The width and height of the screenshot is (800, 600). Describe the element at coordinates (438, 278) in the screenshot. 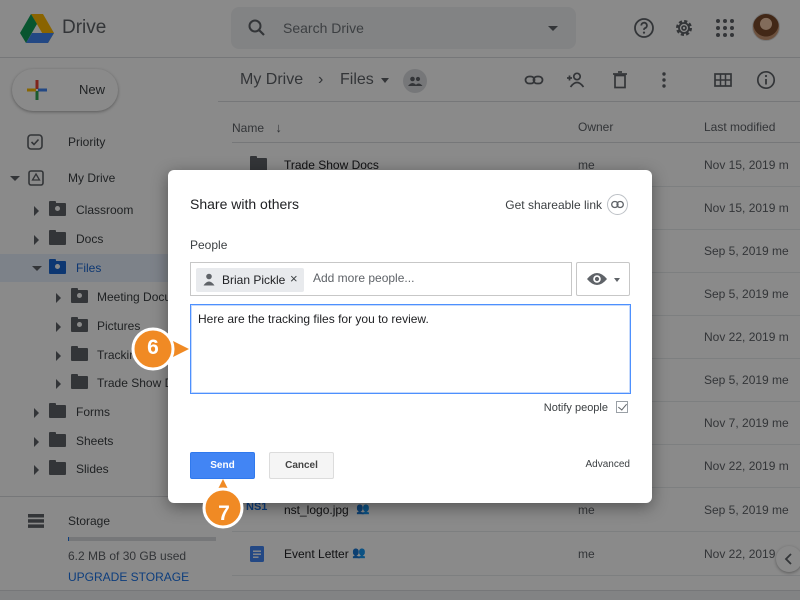

I see `add-people-input` at that location.